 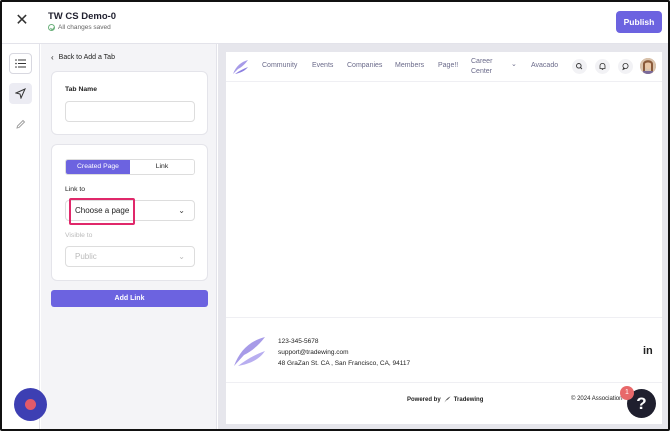 I want to click on visible-to-label: Visible to, so click(x=79, y=235).